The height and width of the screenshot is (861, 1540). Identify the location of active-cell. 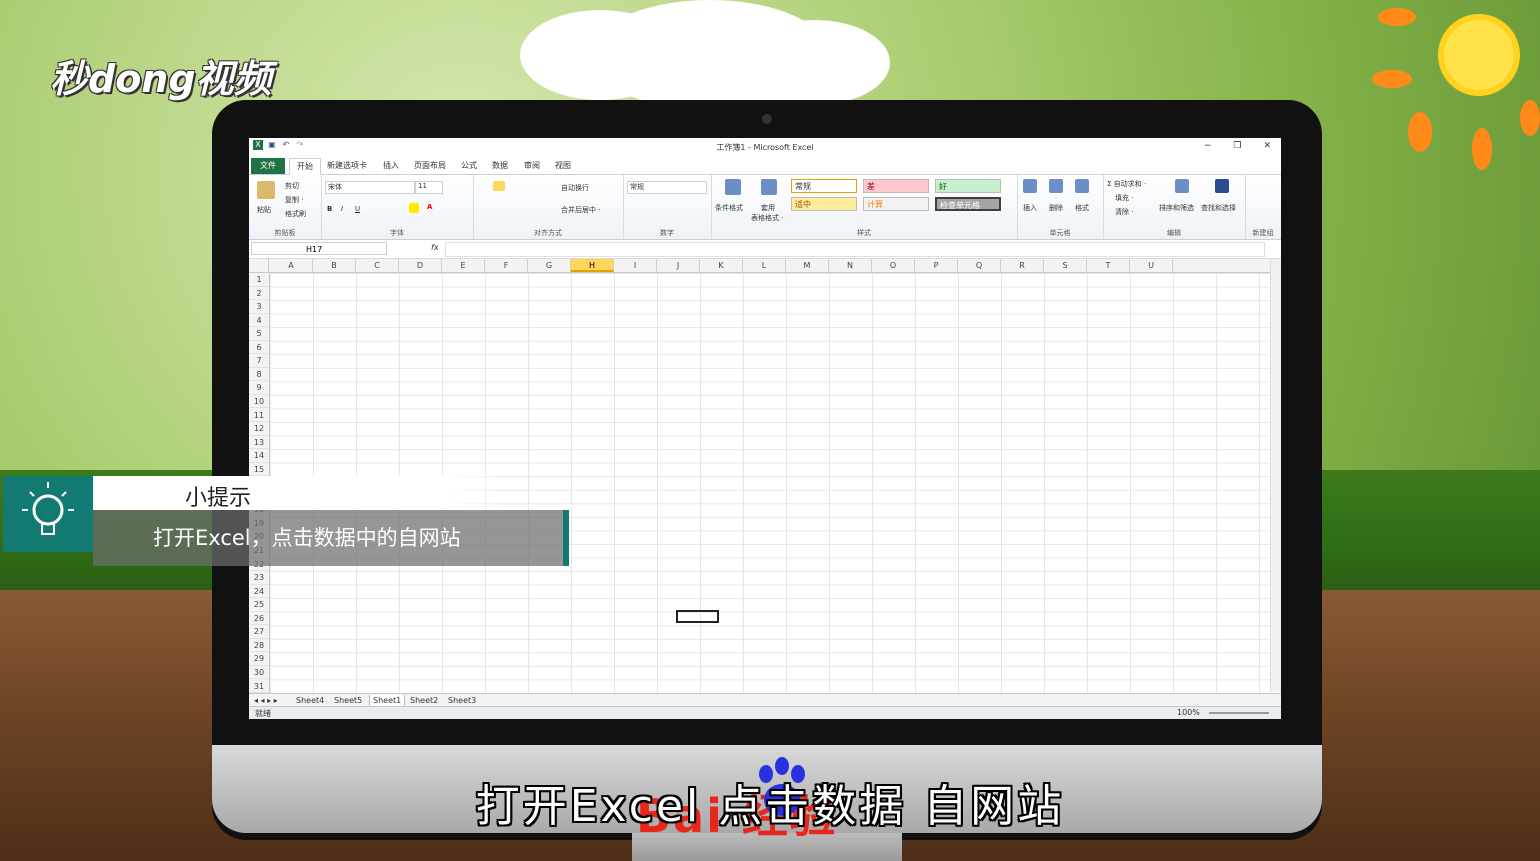
(697, 616).